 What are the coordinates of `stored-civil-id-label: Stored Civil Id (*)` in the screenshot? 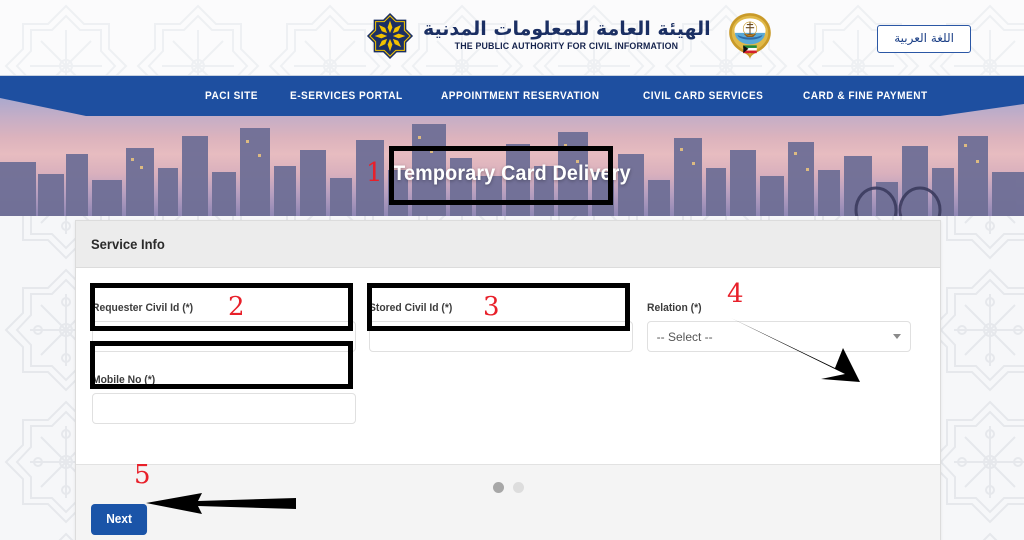 It's located at (411, 308).